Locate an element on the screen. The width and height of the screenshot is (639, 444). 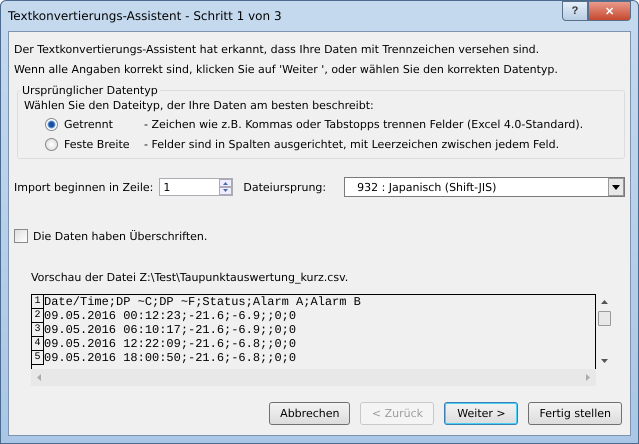
prompt-text: Wählen Sie den Dateityp, der Ihre Daten am besten beschreibt: is located at coordinates (199, 105).